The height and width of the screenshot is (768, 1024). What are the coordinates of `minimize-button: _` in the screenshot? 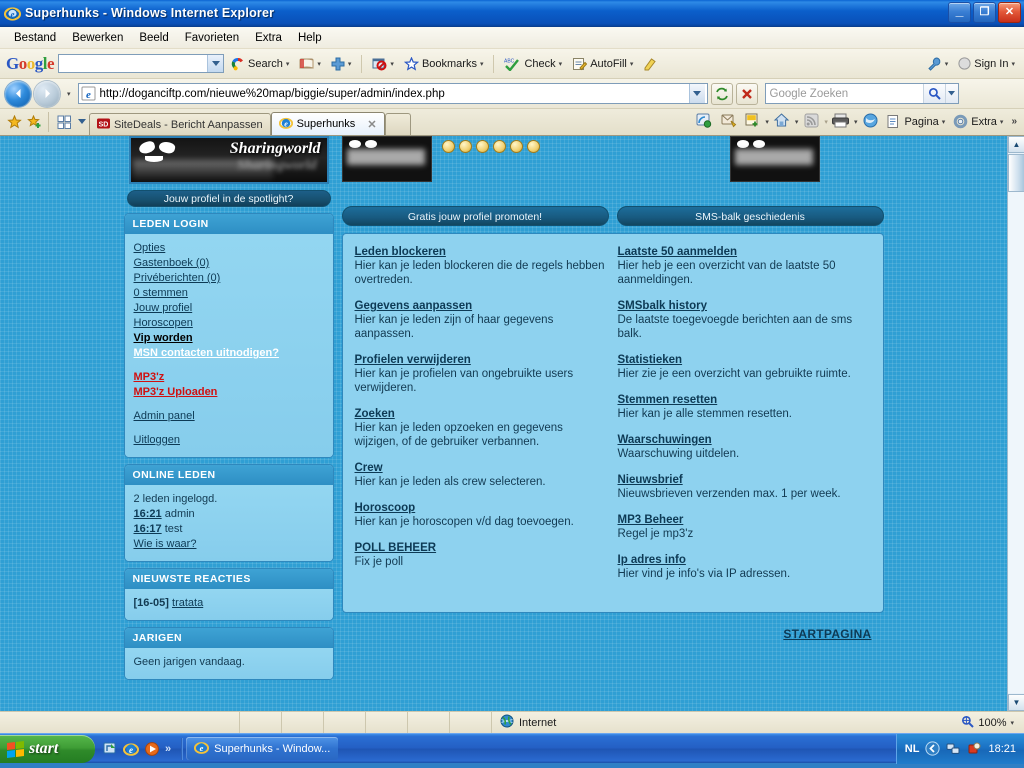 It's located at (959, 12).